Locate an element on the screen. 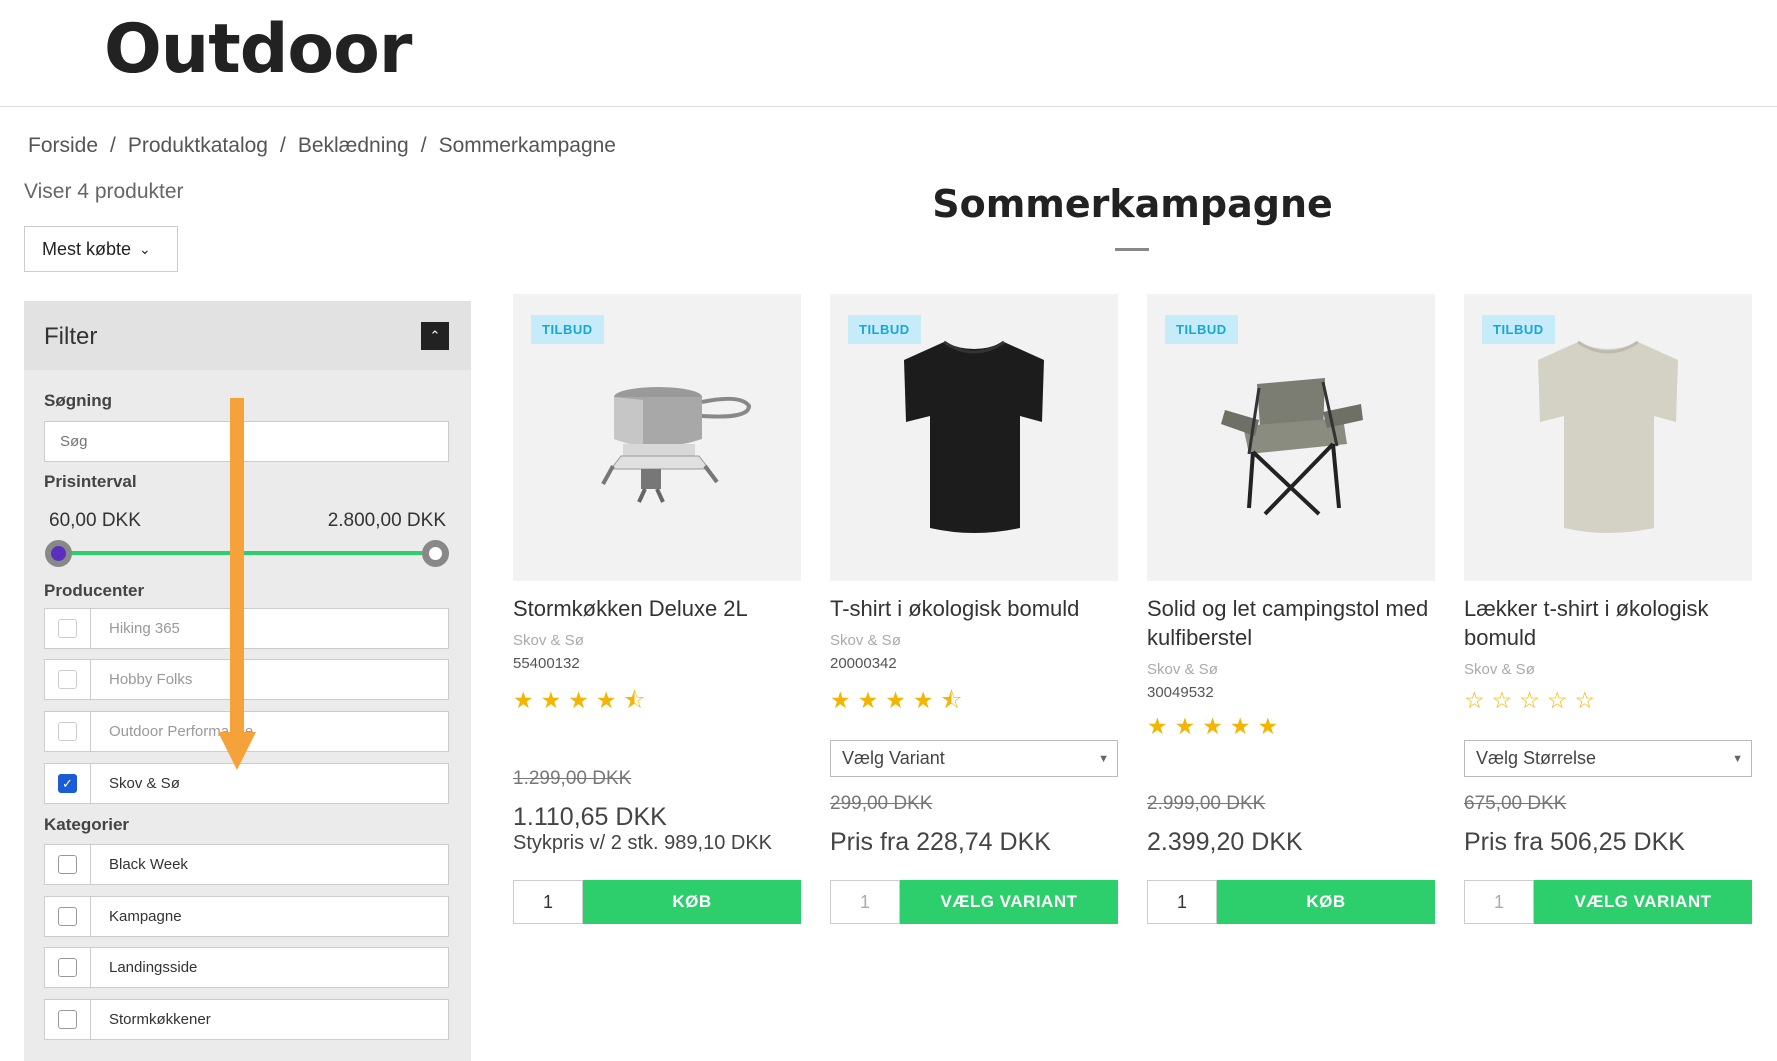  product-name: T-shirt i økologisk bomuld is located at coordinates (975, 608).